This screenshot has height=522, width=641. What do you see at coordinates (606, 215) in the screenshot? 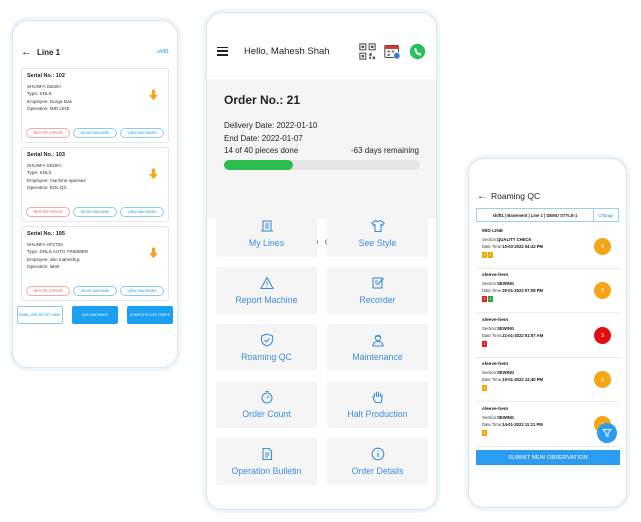
I see `change-filter-button: Change` at bounding box center [606, 215].